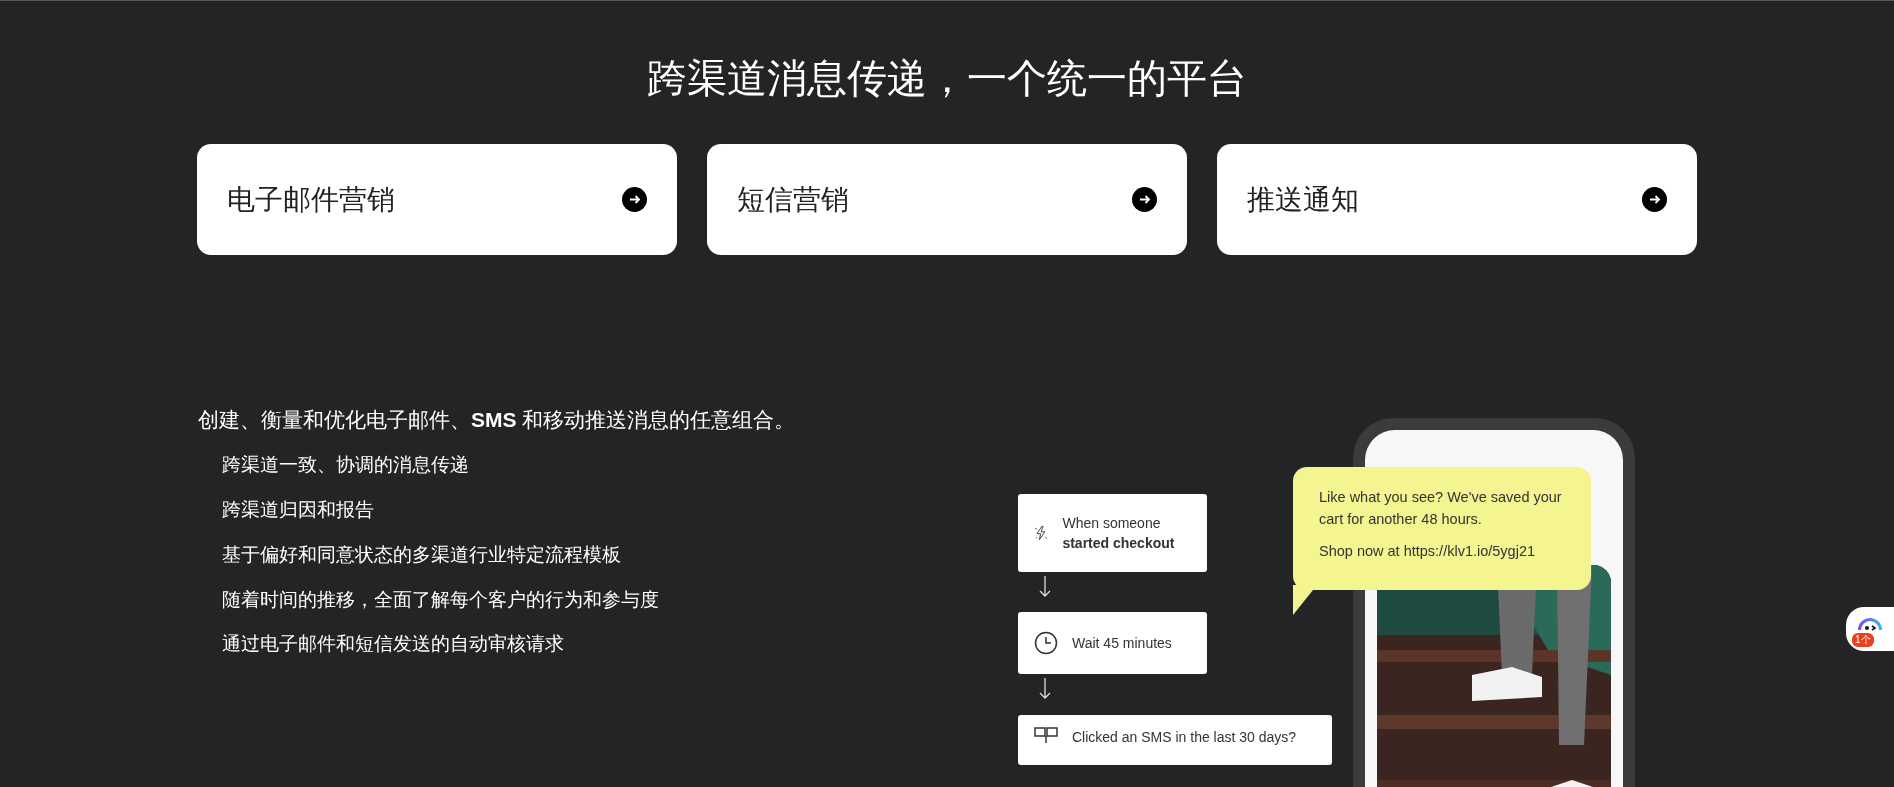  I want to click on feature-item: 随着时间的推移，全面了解每个客户的行为和参与度, so click(441, 599).